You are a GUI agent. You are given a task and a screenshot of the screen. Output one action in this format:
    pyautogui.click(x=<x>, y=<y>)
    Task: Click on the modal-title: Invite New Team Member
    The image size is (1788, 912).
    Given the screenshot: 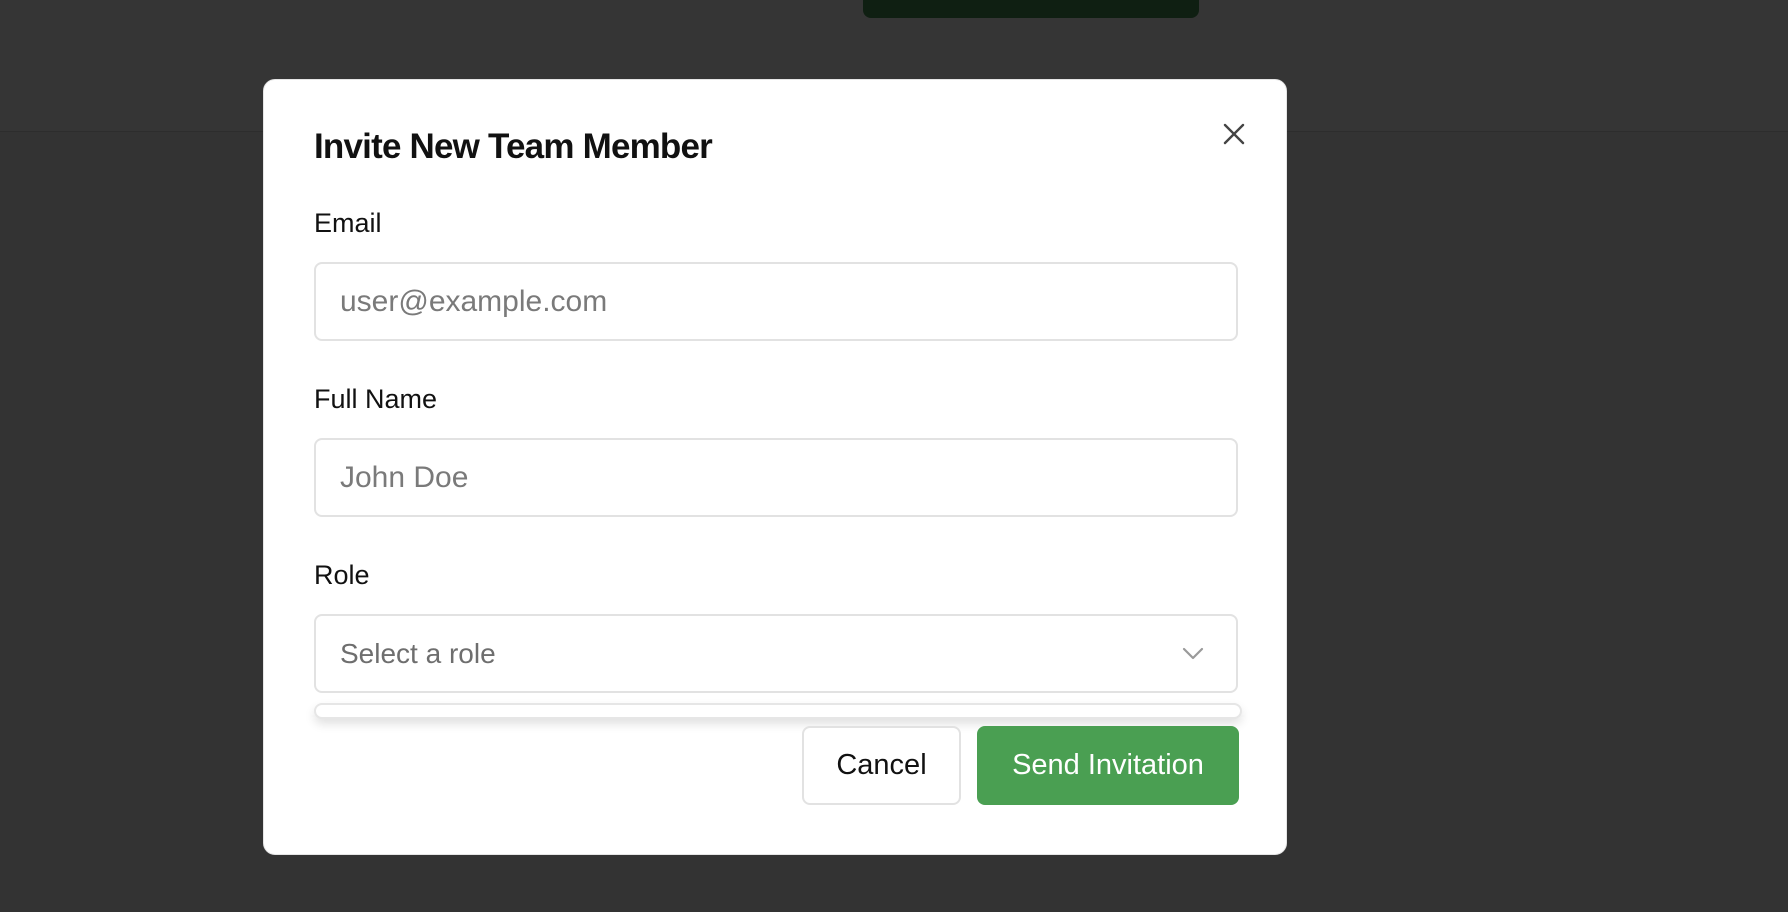 What is the action you would take?
    pyautogui.click(x=513, y=146)
    